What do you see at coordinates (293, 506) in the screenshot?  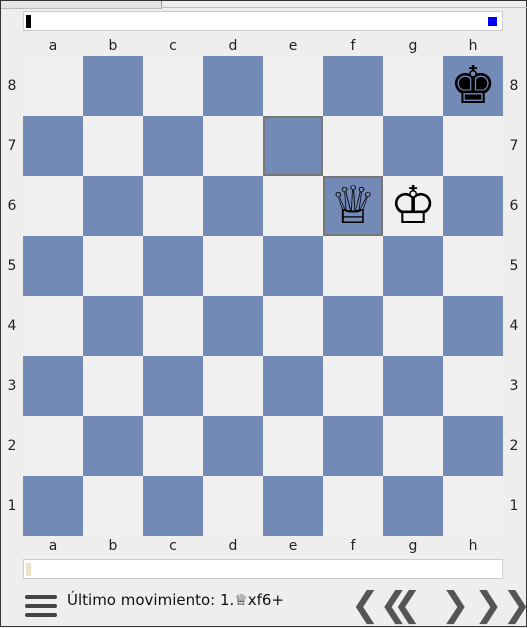 I see `square-e1` at bounding box center [293, 506].